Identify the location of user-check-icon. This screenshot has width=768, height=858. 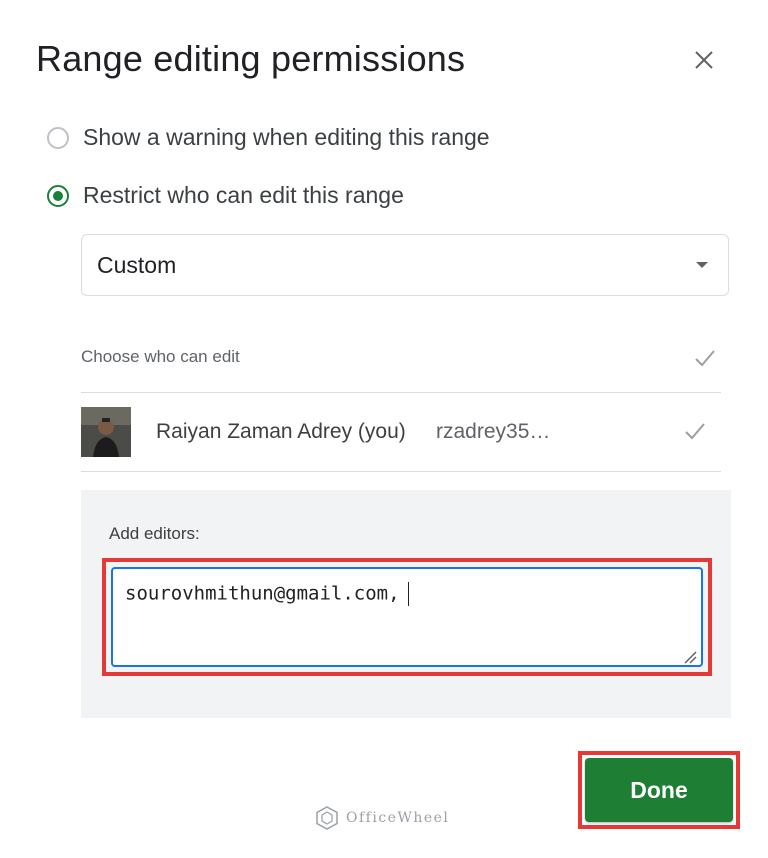
(695, 431).